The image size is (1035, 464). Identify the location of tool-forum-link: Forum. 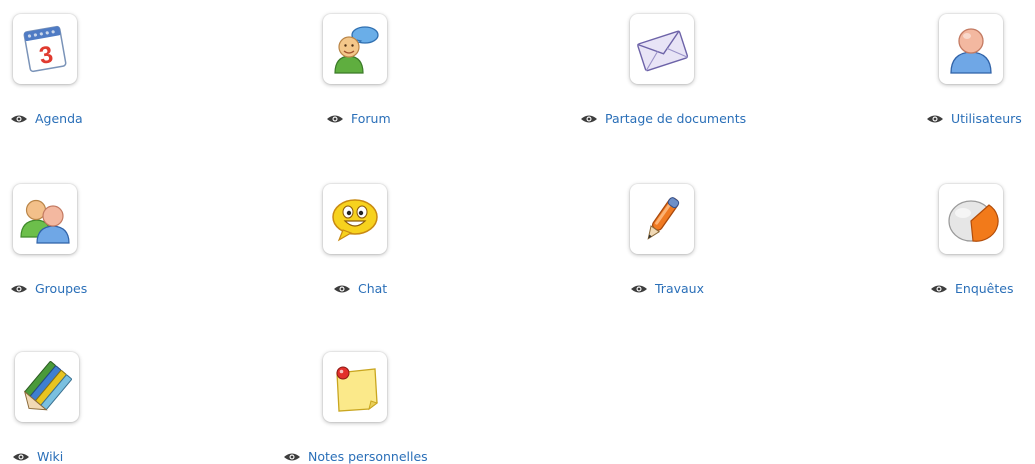
(358, 118).